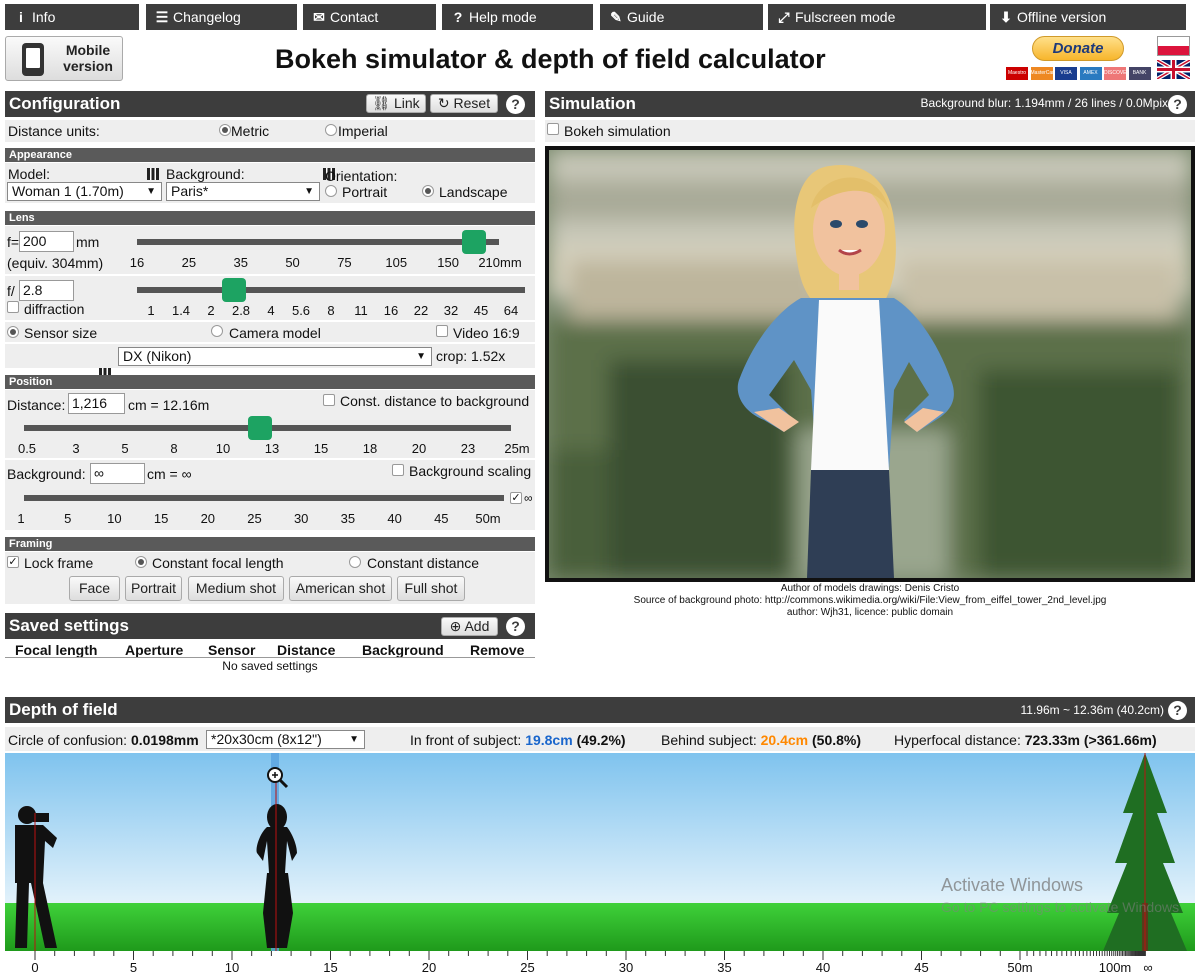 The width and height of the screenshot is (1198, 979). Describe the element at coordinates (275, 333) in the screenshot. I see `camera-model-label: Camera model` at that location.